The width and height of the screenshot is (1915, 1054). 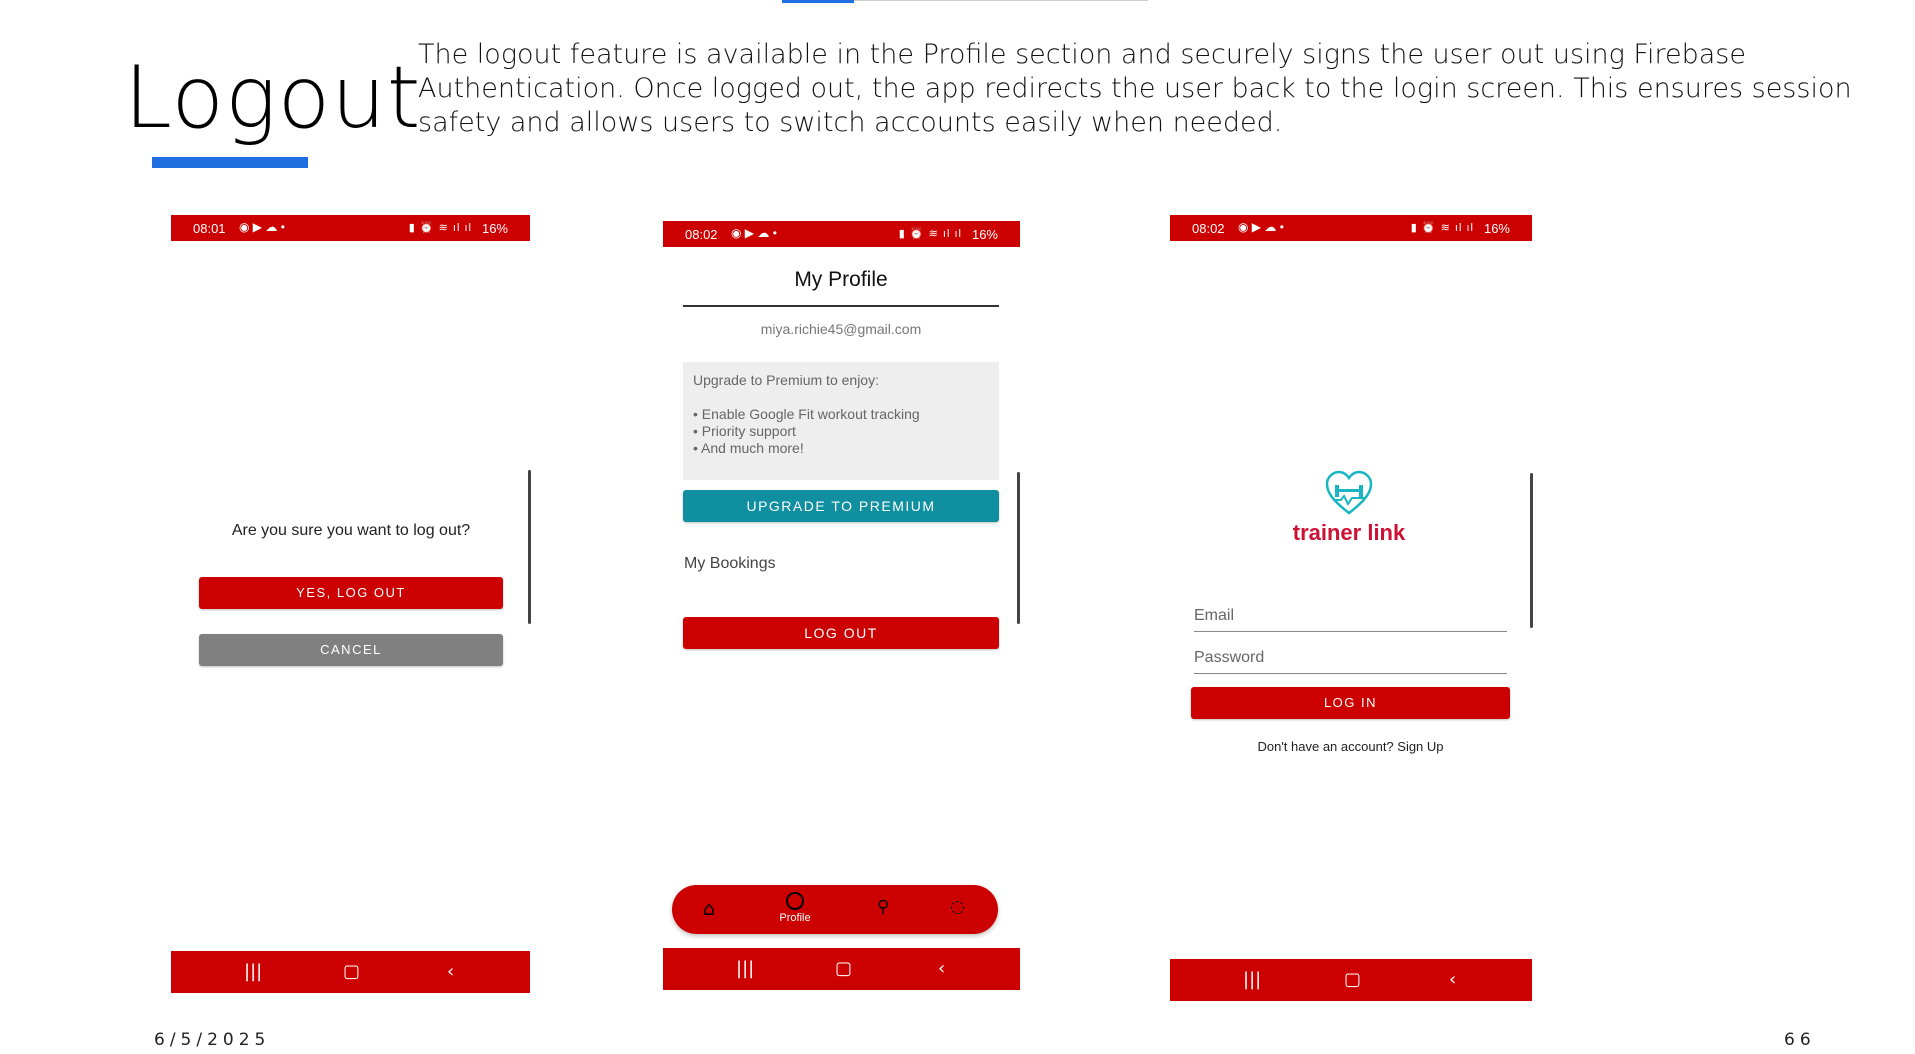 I want to click on log-in-button: LOG IN, so click(x=1350, y=703).